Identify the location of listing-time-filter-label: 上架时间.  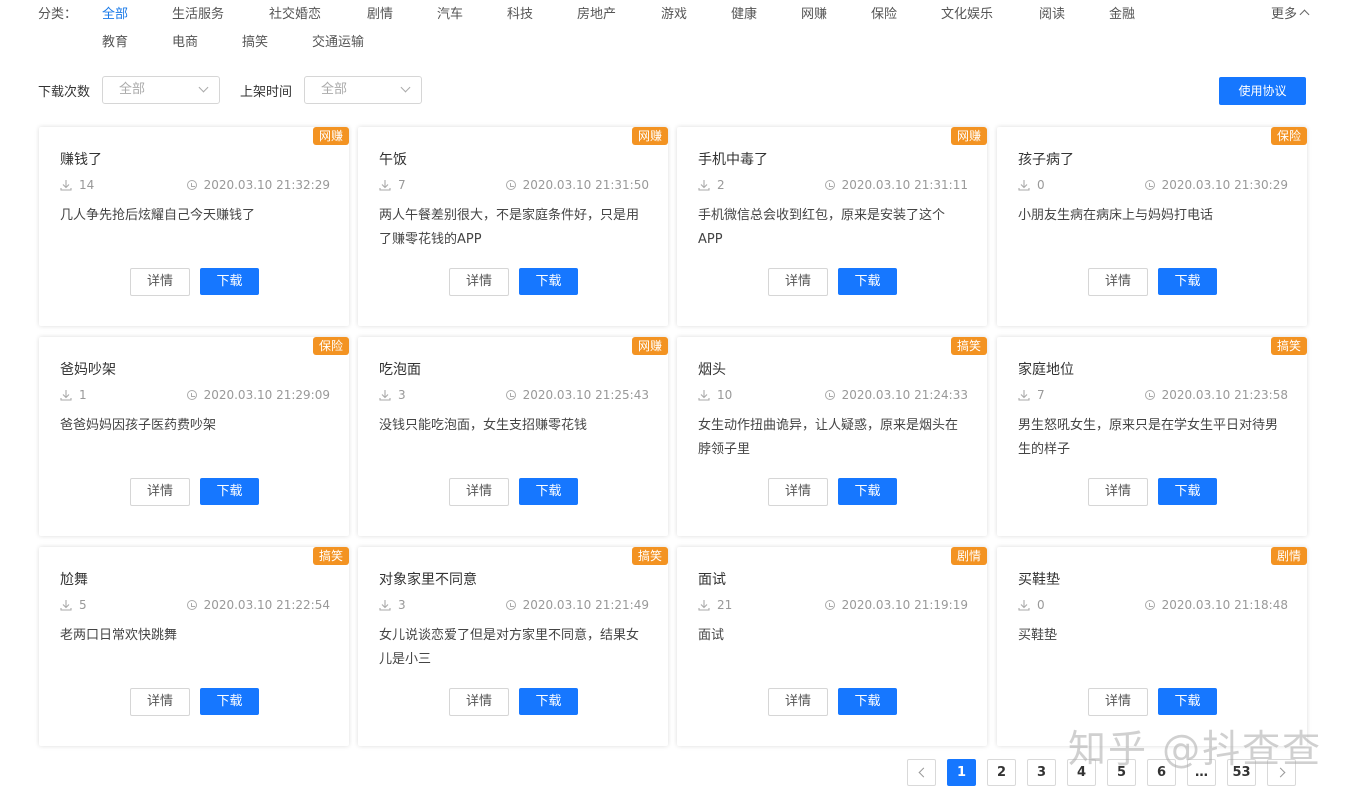
(266, 92).